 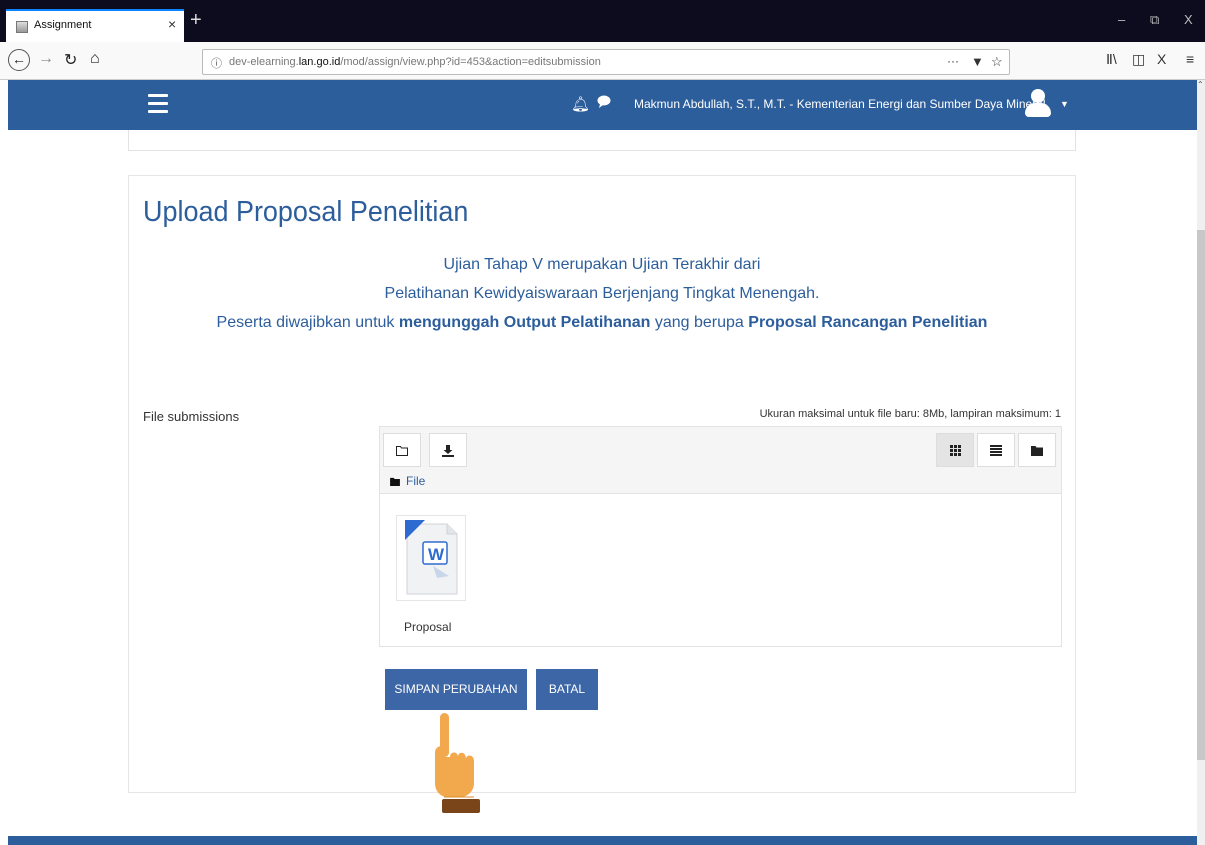 I want to click on browser-tab: Assignment ×, so click(x=95, y=25).